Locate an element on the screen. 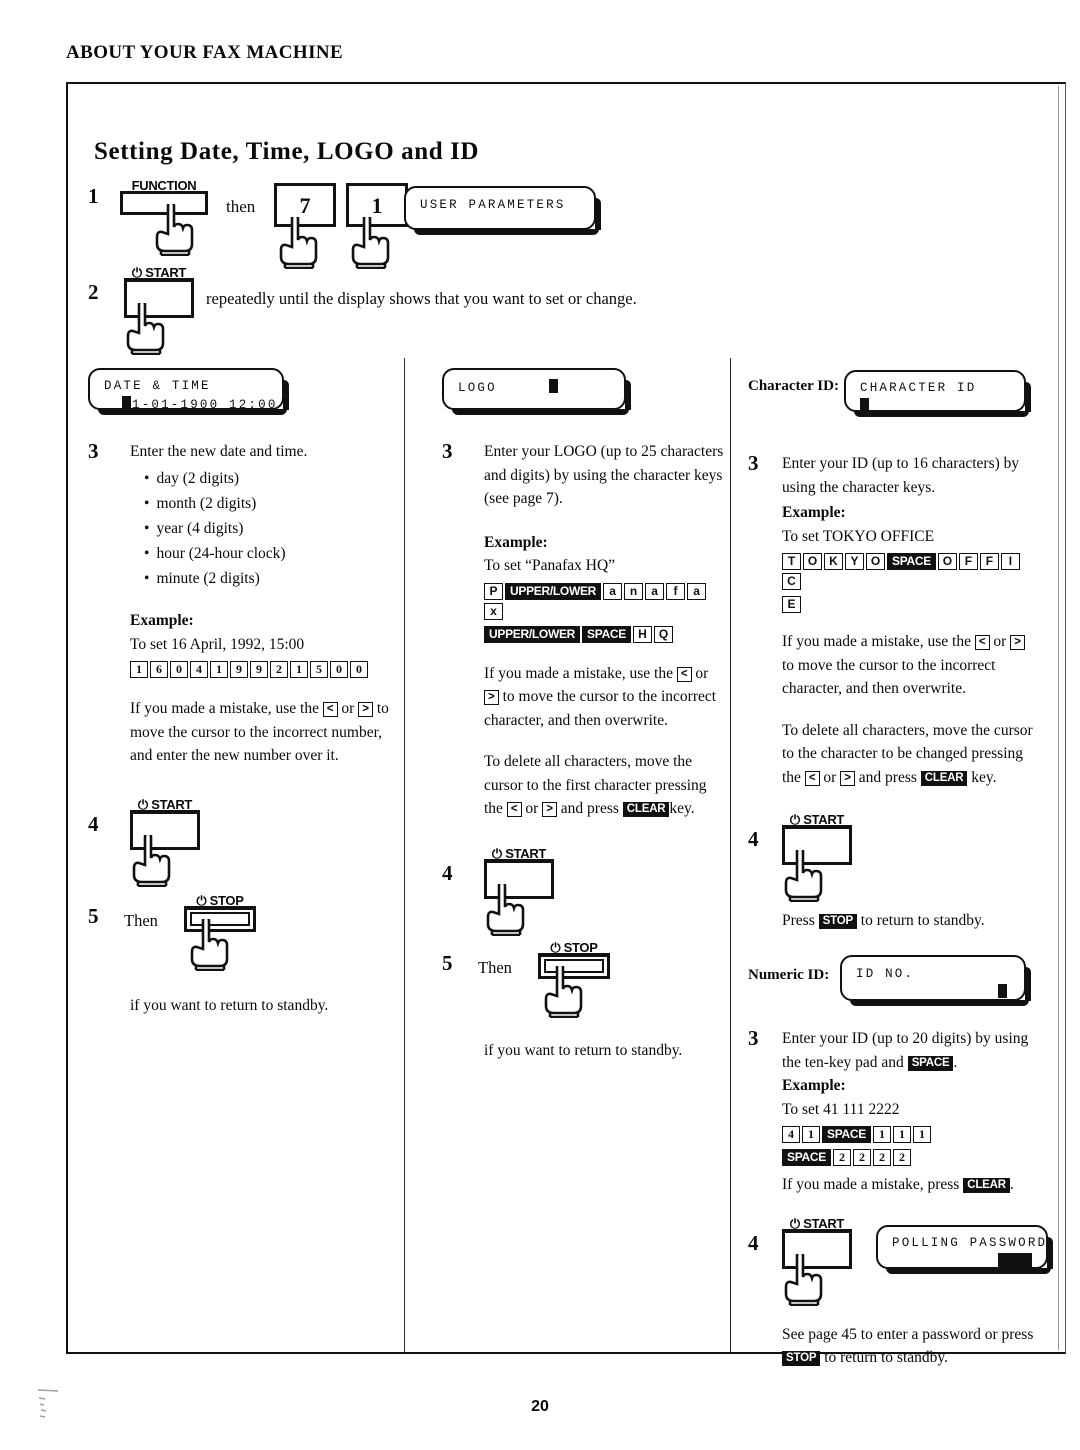 This screenshot has height=1450, width=1080. key-cap: Y is located at coordinates (854, 562).